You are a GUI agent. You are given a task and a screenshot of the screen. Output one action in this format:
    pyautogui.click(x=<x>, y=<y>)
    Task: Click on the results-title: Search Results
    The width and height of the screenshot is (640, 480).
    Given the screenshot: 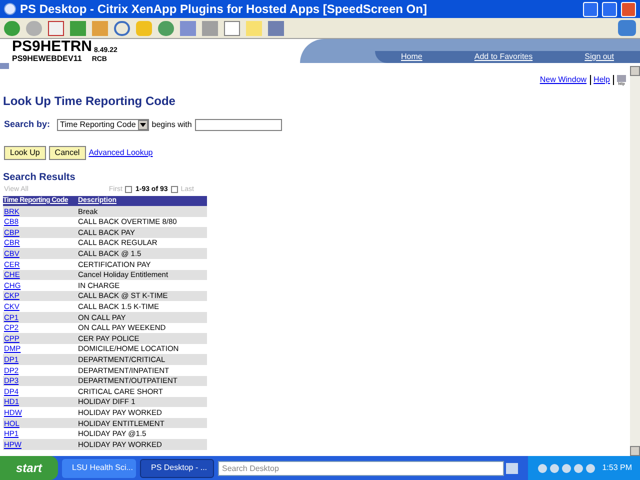 What is the action you would take?
    pyautogui.click(x=39, y=177)
    